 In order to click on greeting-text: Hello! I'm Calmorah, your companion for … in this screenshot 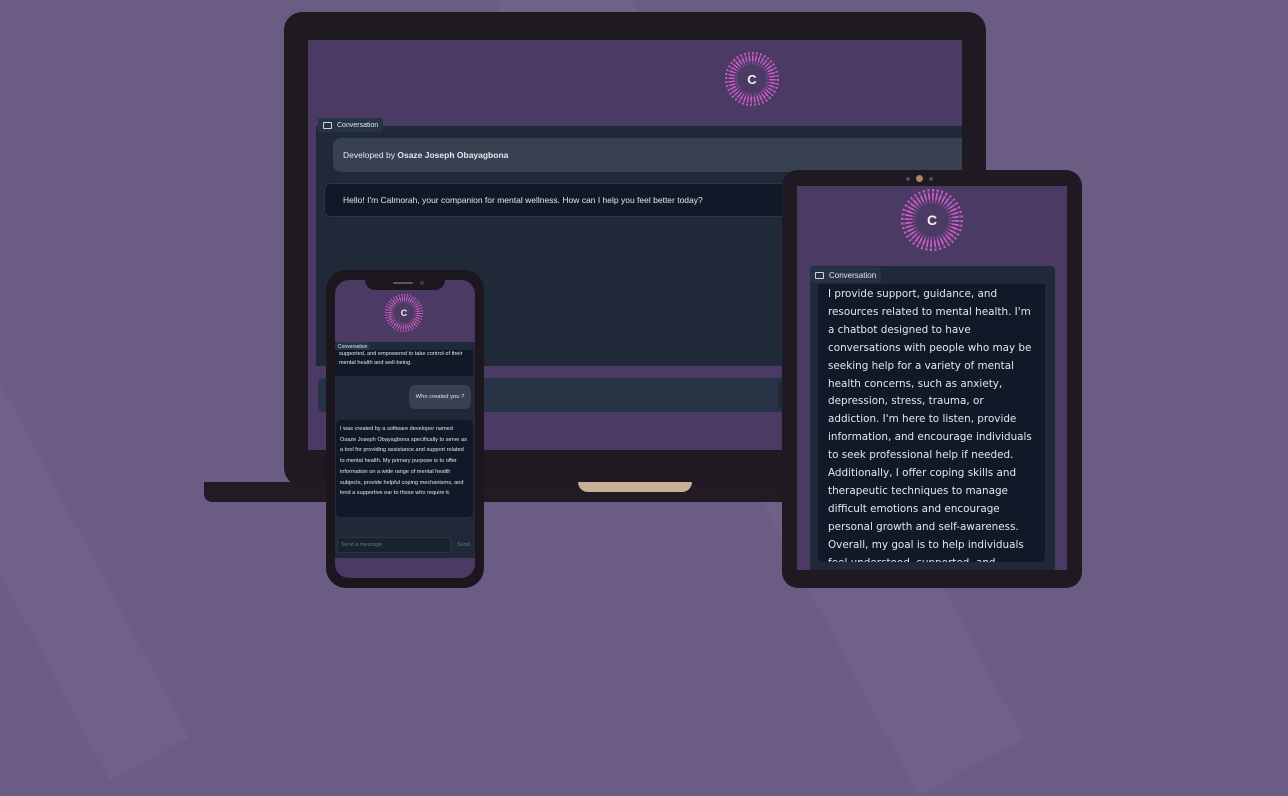, I will do `click(523, 200)`.